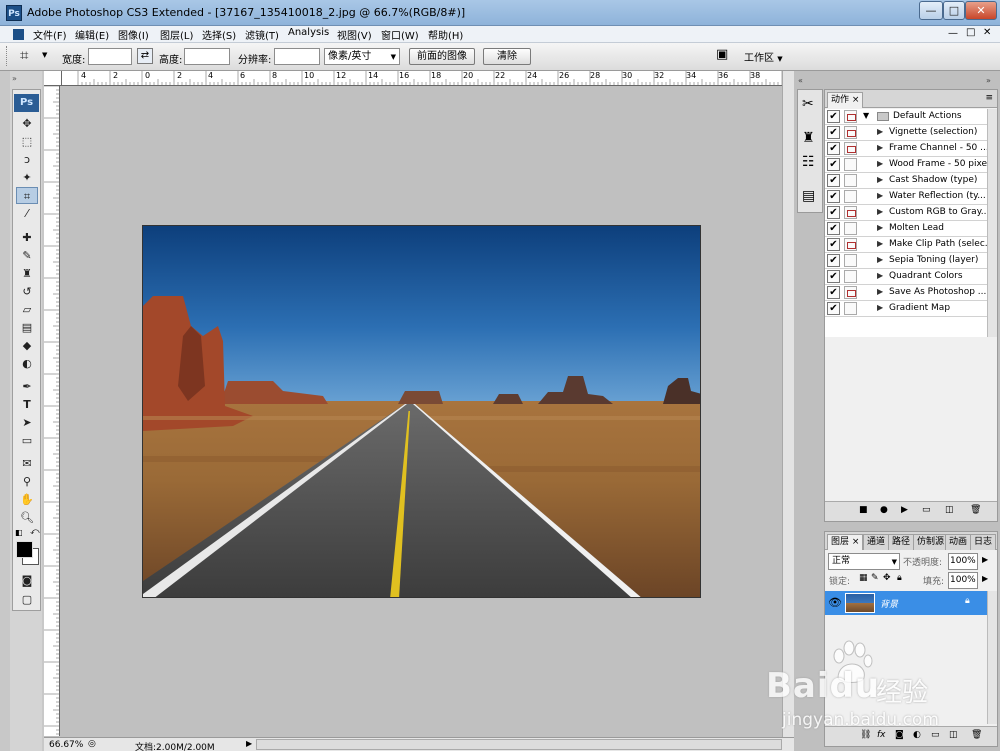 The height and width of the screenshot is (751, 1000). Describe the element at coordinates (442, 56) in the screenshot. I see `front-image-button: 前面的图像` at that location.